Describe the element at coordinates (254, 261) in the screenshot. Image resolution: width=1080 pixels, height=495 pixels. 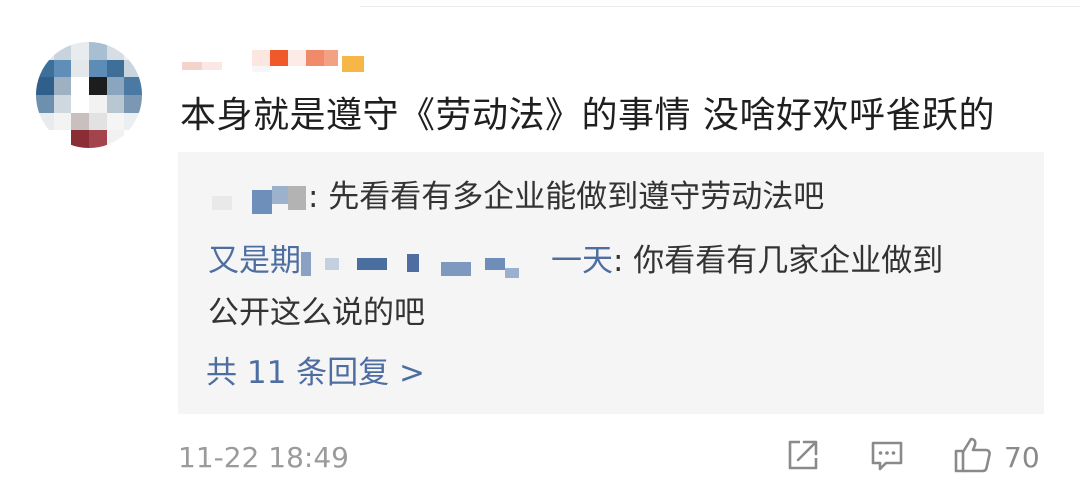
I see `reply-username: 又是期` at that location.